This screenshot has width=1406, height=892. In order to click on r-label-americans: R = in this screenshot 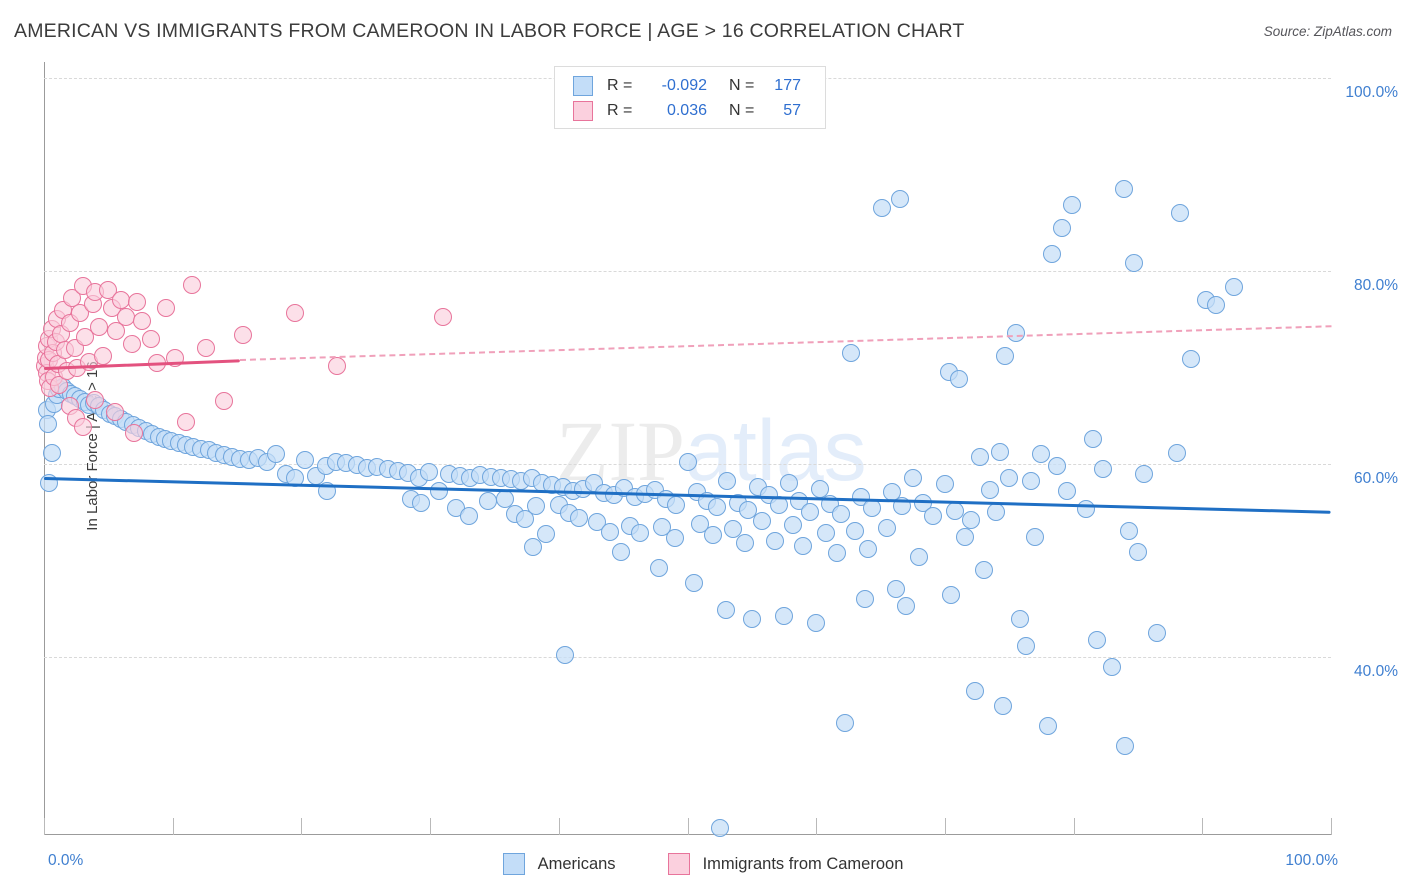, I will do `click(620, 85)`.